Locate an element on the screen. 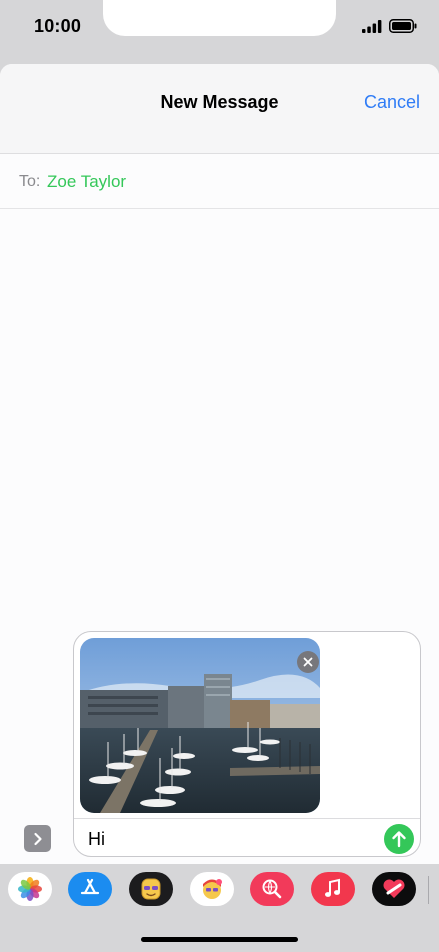  close-icon is located at coordinates (308, 662).